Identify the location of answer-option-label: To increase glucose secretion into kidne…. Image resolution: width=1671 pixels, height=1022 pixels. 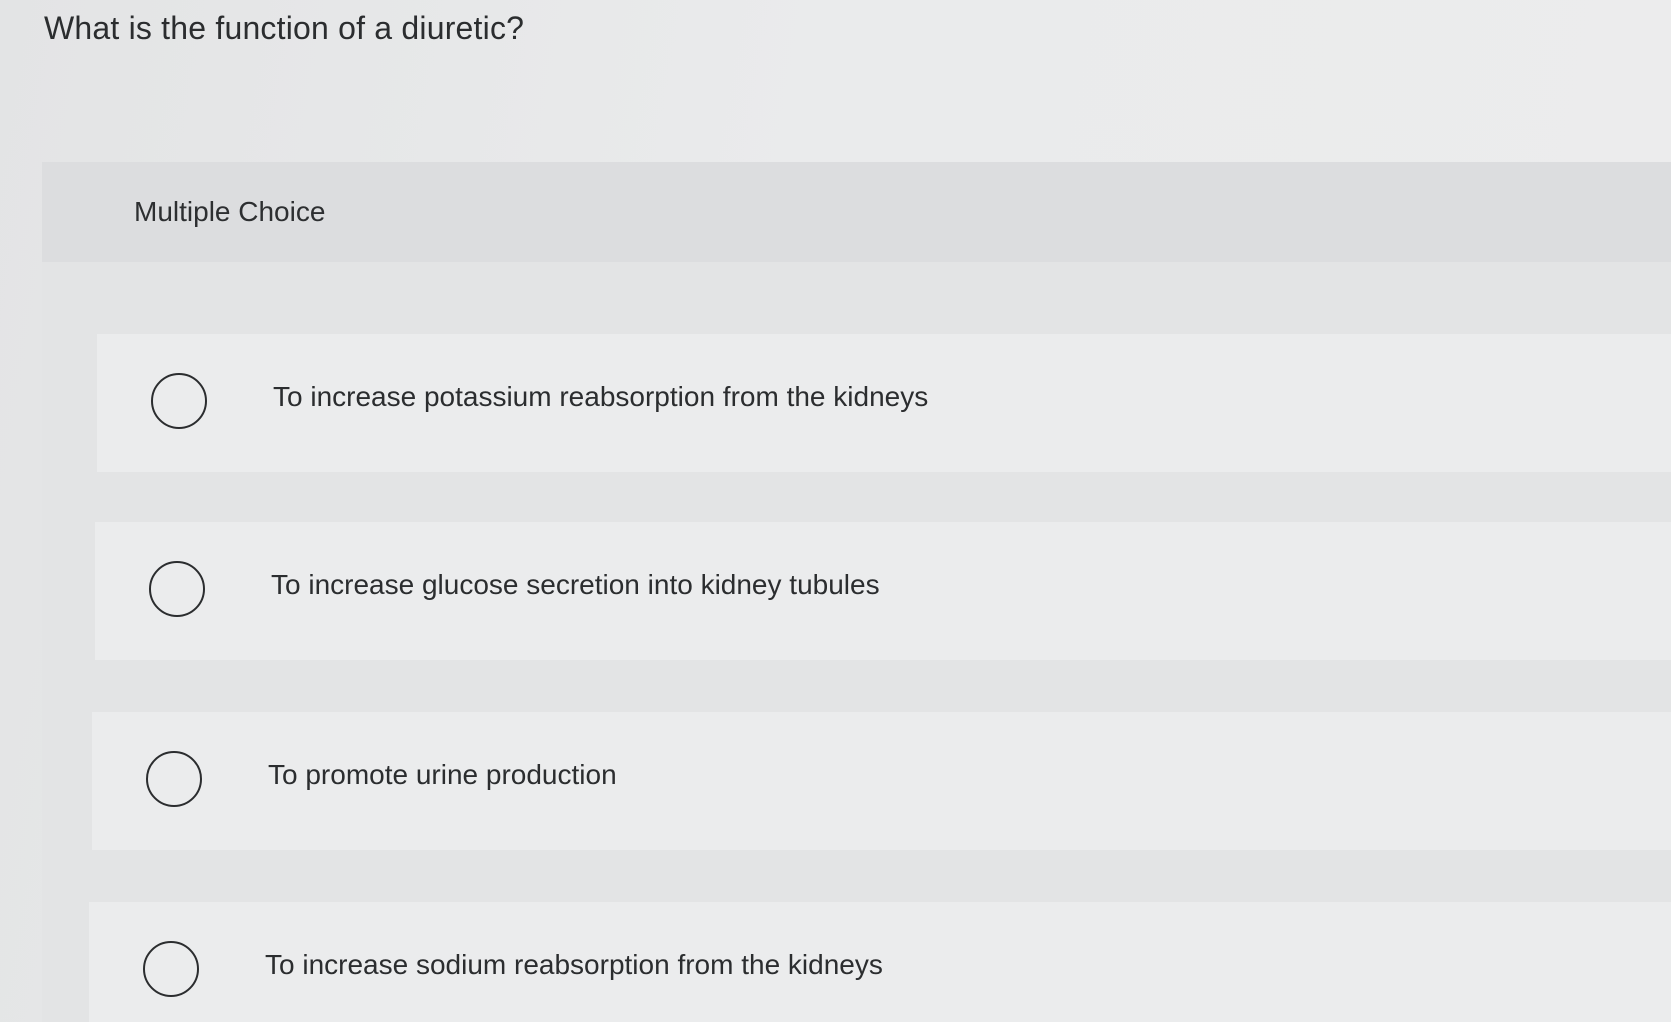
(575, 585).